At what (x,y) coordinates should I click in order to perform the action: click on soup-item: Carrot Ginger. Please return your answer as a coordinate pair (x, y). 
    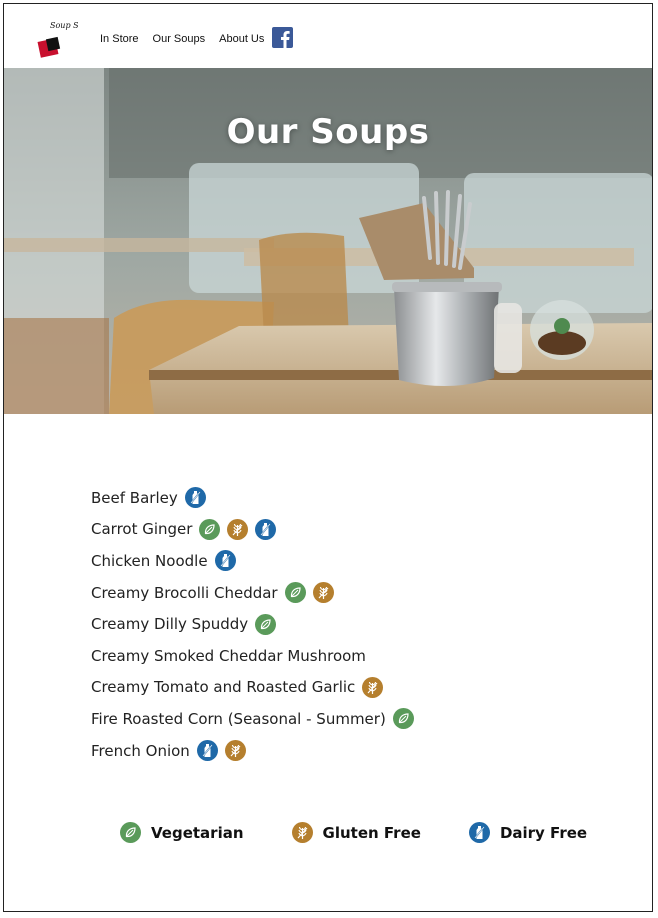
    Looking at the image, I should click on (256, 530).